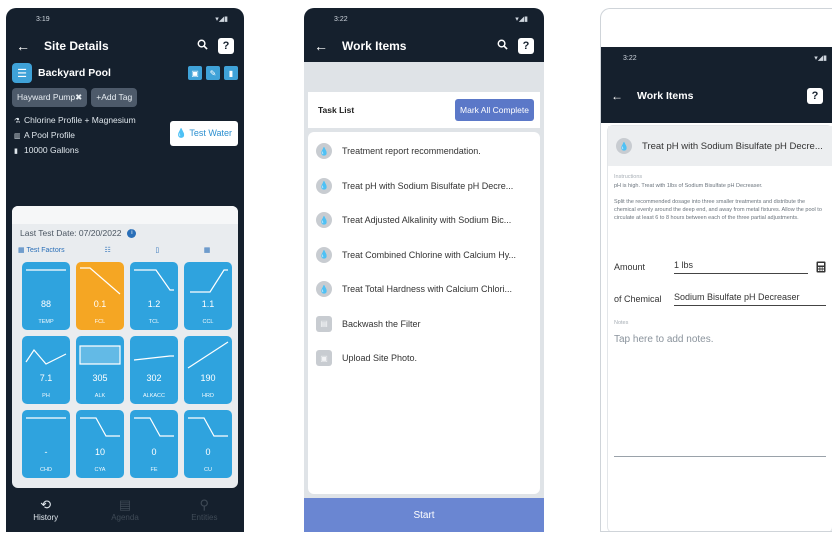  Describe the element at coordinates (45, 512) in the screenshot. I see `nav-history: ⟲ History` at that location.